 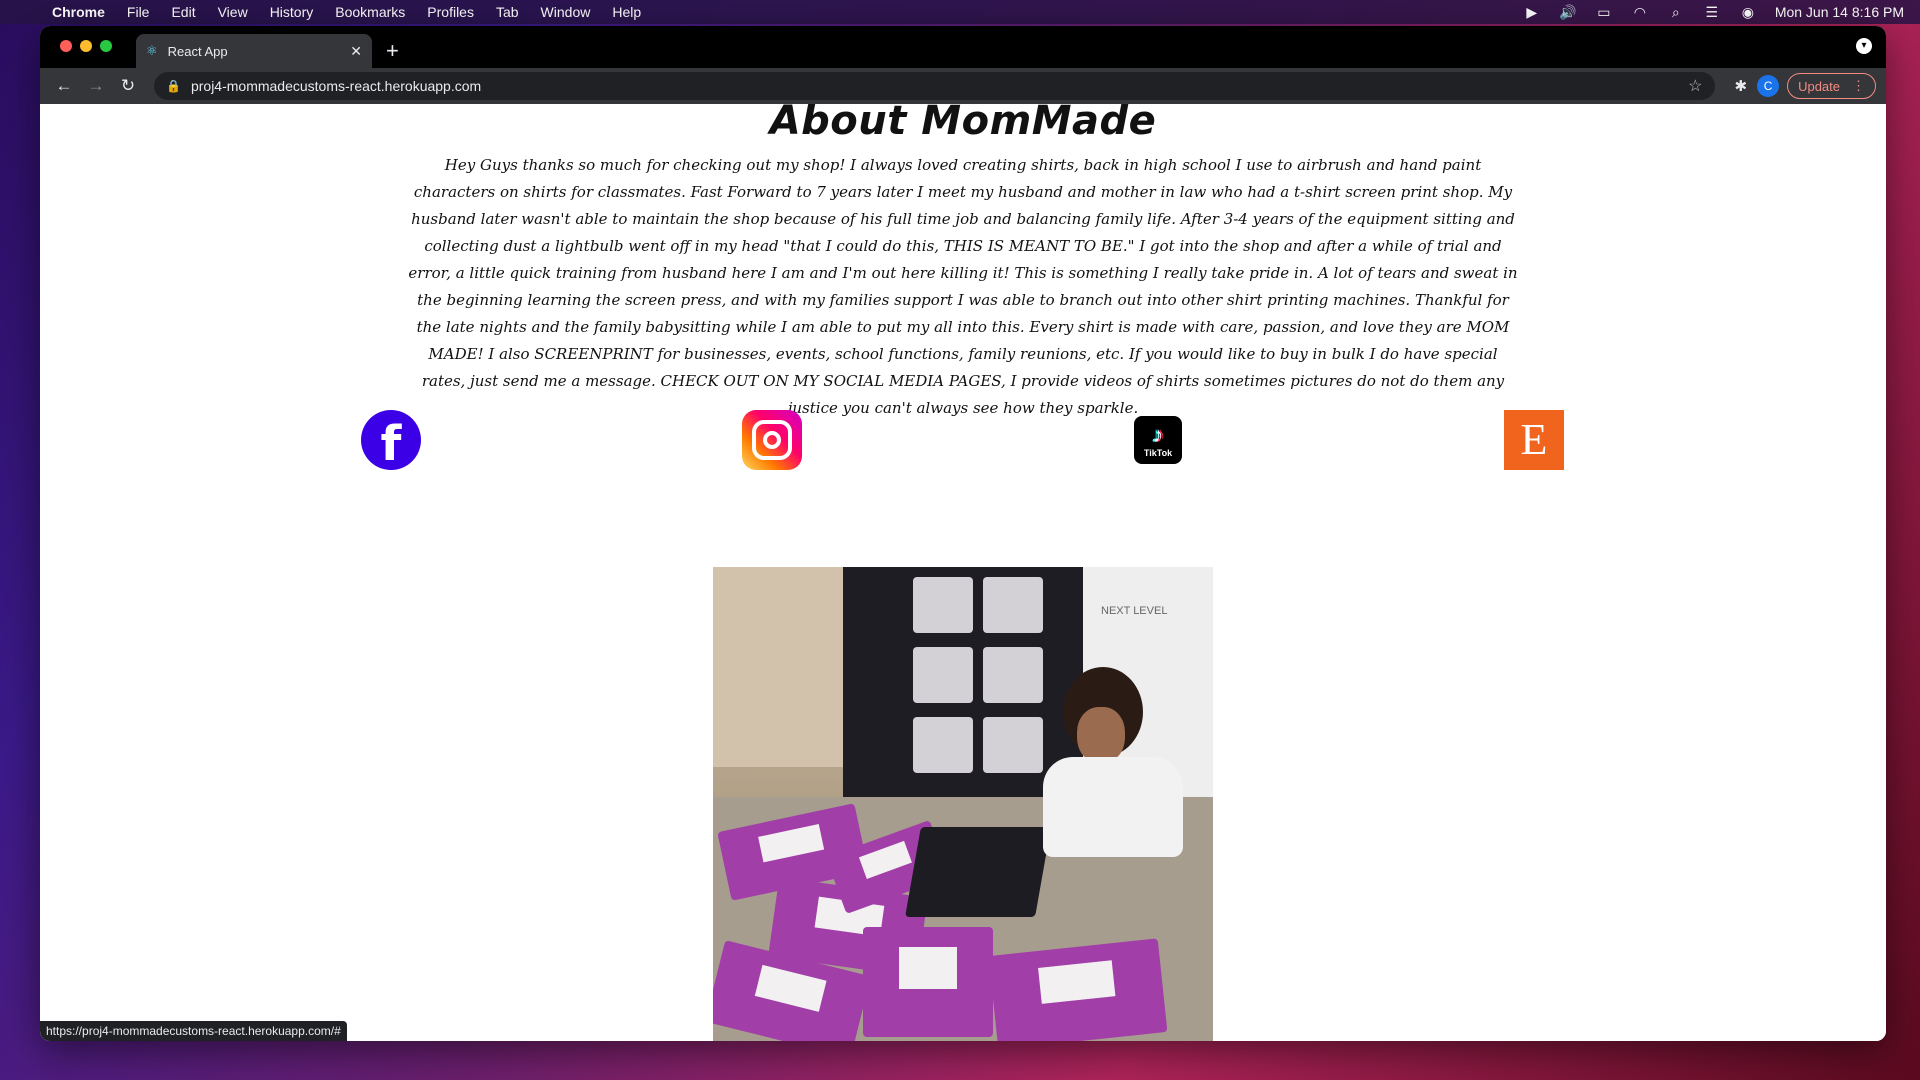 I want to click on lock-icon: 🔒, so click(x=173, y=86).